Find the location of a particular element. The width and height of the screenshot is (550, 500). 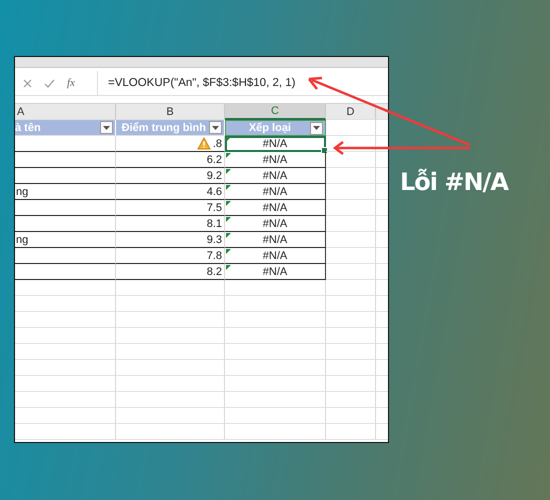

column-header: B is located at coordinates (170, 112).